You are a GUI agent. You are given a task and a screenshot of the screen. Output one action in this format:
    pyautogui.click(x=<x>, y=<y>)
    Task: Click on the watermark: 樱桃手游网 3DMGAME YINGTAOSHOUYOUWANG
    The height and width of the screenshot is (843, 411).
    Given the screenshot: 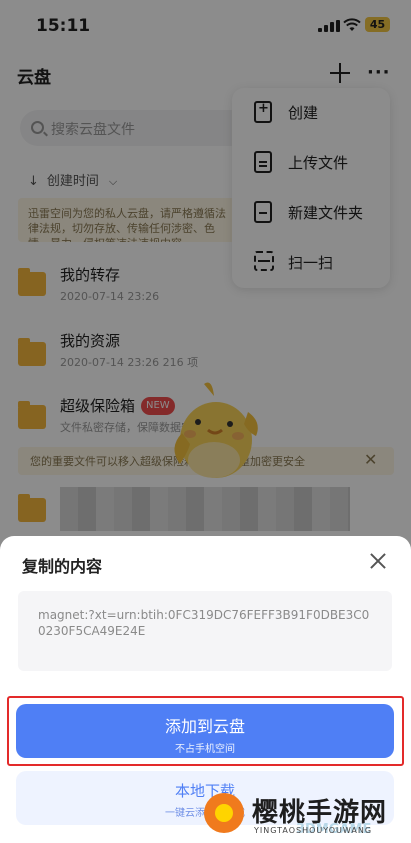 What is the action you would take?
    pyautogui.click(x=305, y=816)
    